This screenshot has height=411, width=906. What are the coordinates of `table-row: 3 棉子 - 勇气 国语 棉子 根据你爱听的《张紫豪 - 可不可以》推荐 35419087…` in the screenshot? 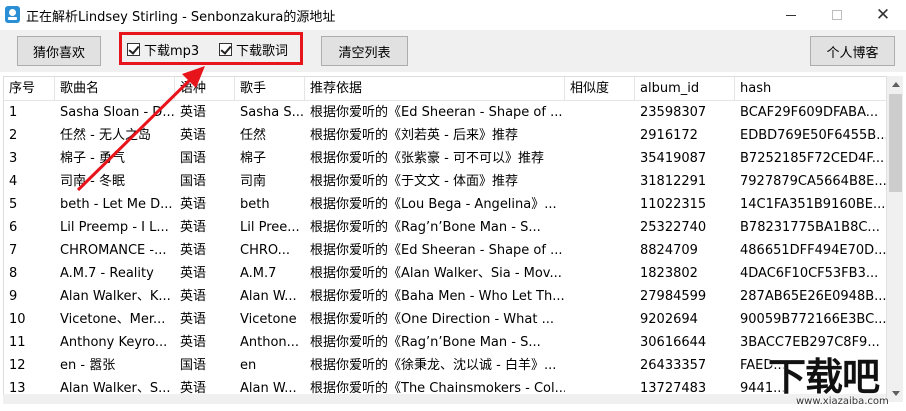 It's located at (445, 158).